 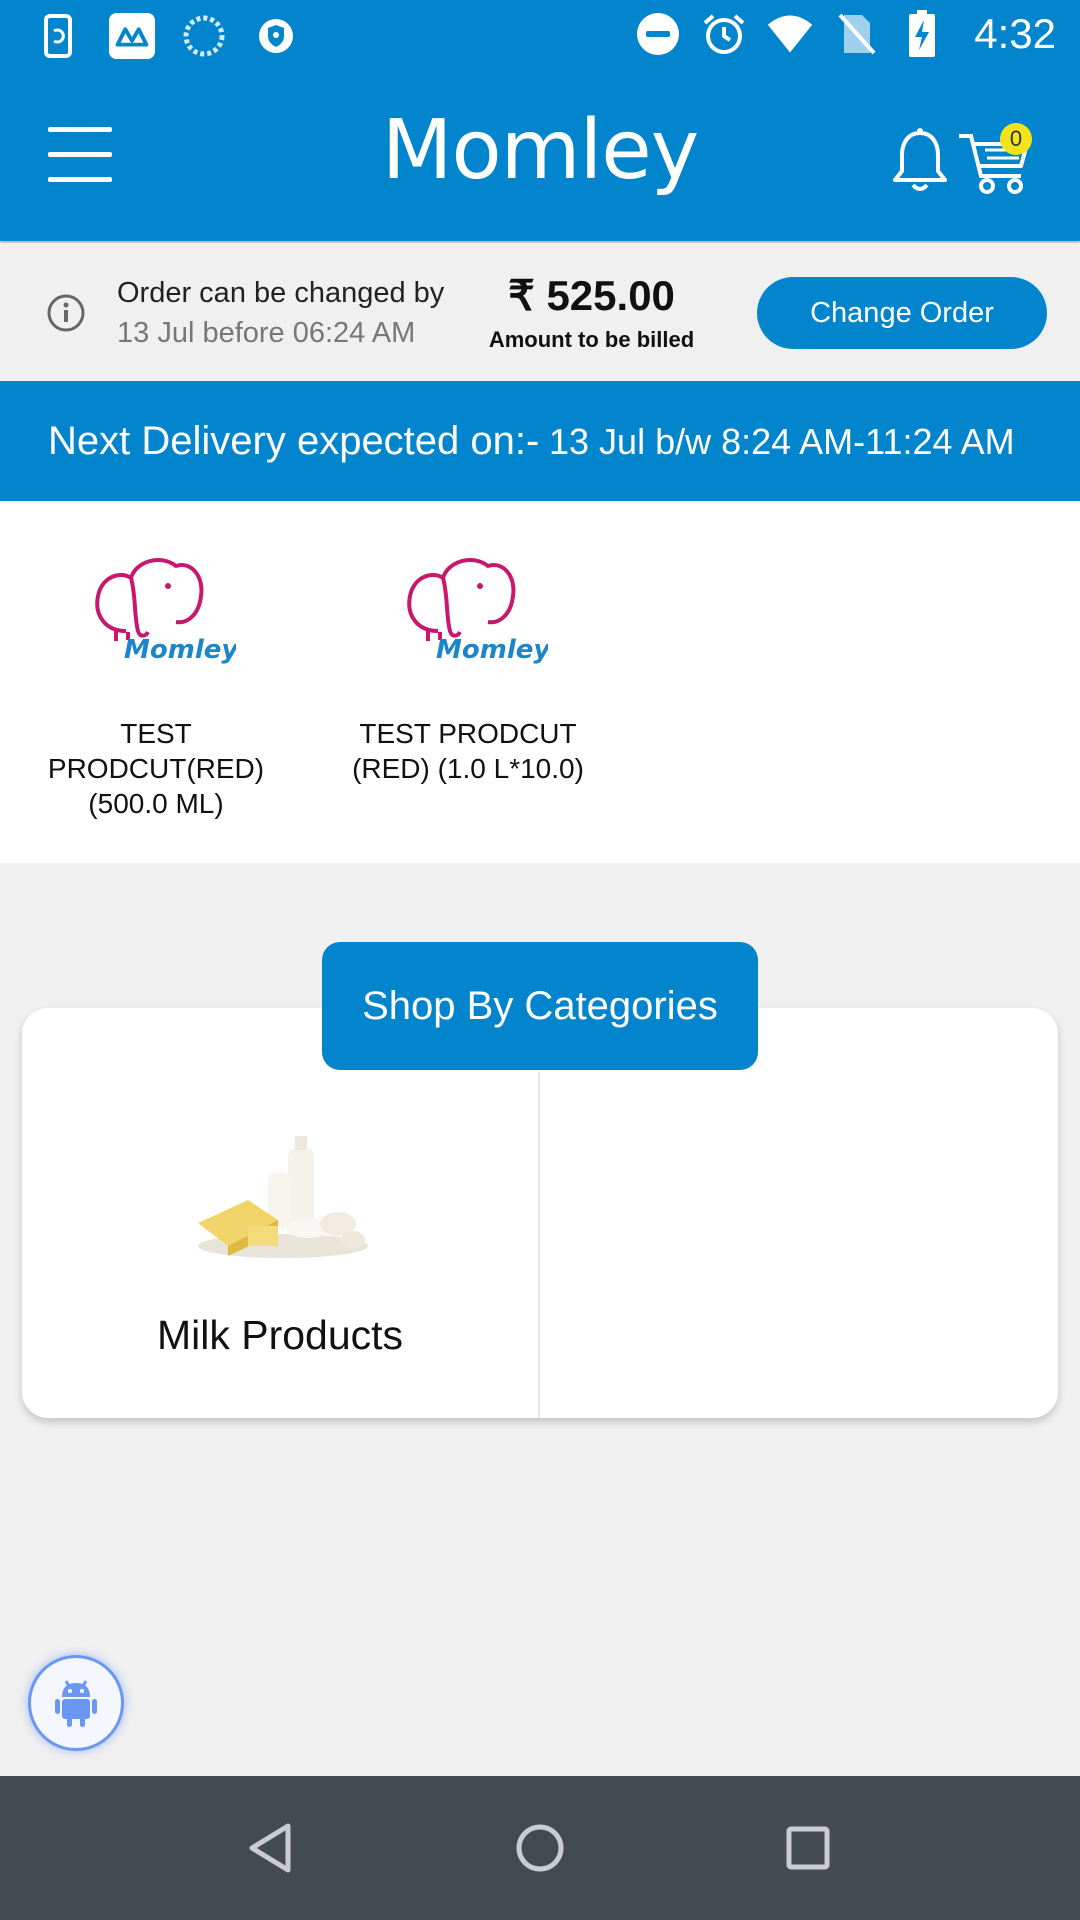 I want to click on notification-bell-icon, so click(x=920, y=160).